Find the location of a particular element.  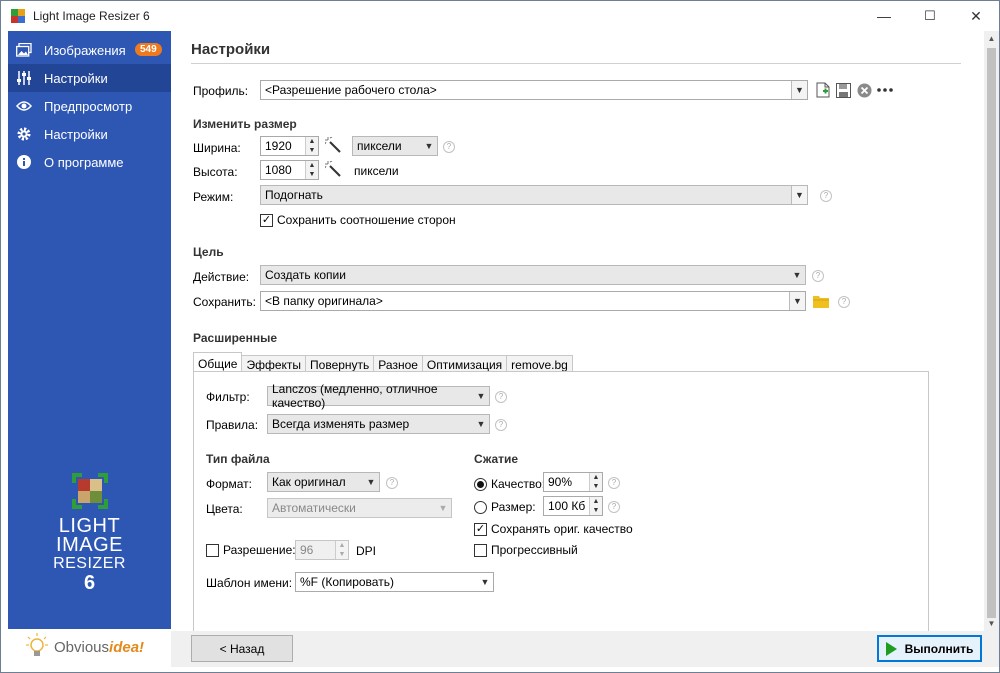

width-unit-select: пиксели ▼ is located at coordinates (395, 146).